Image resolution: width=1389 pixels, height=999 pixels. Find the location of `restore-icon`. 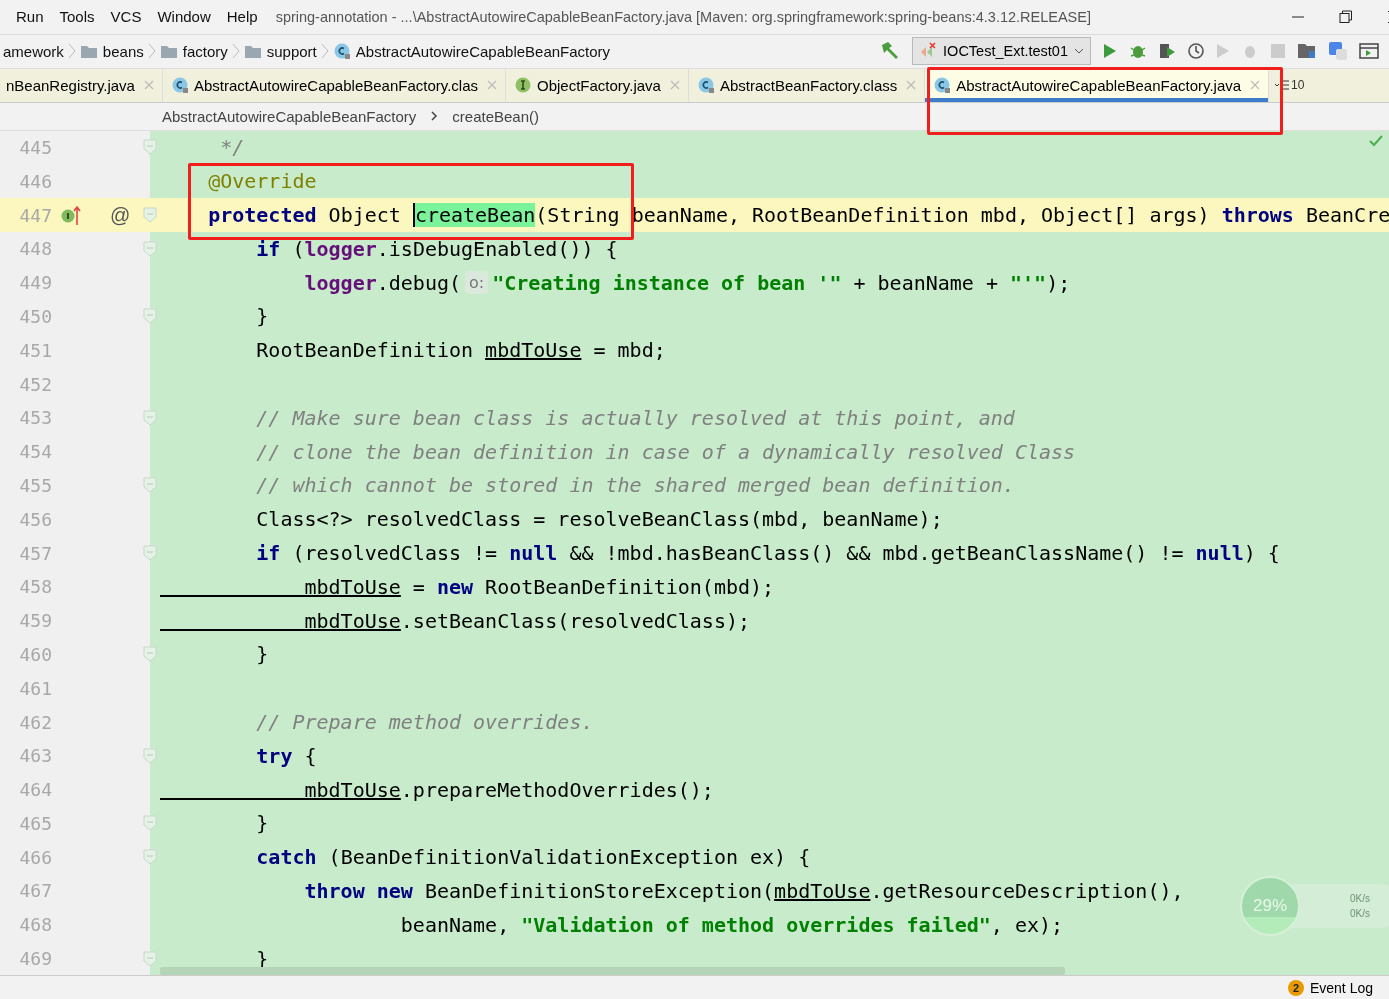

restore-icon is located at coordinates (1346, 16).